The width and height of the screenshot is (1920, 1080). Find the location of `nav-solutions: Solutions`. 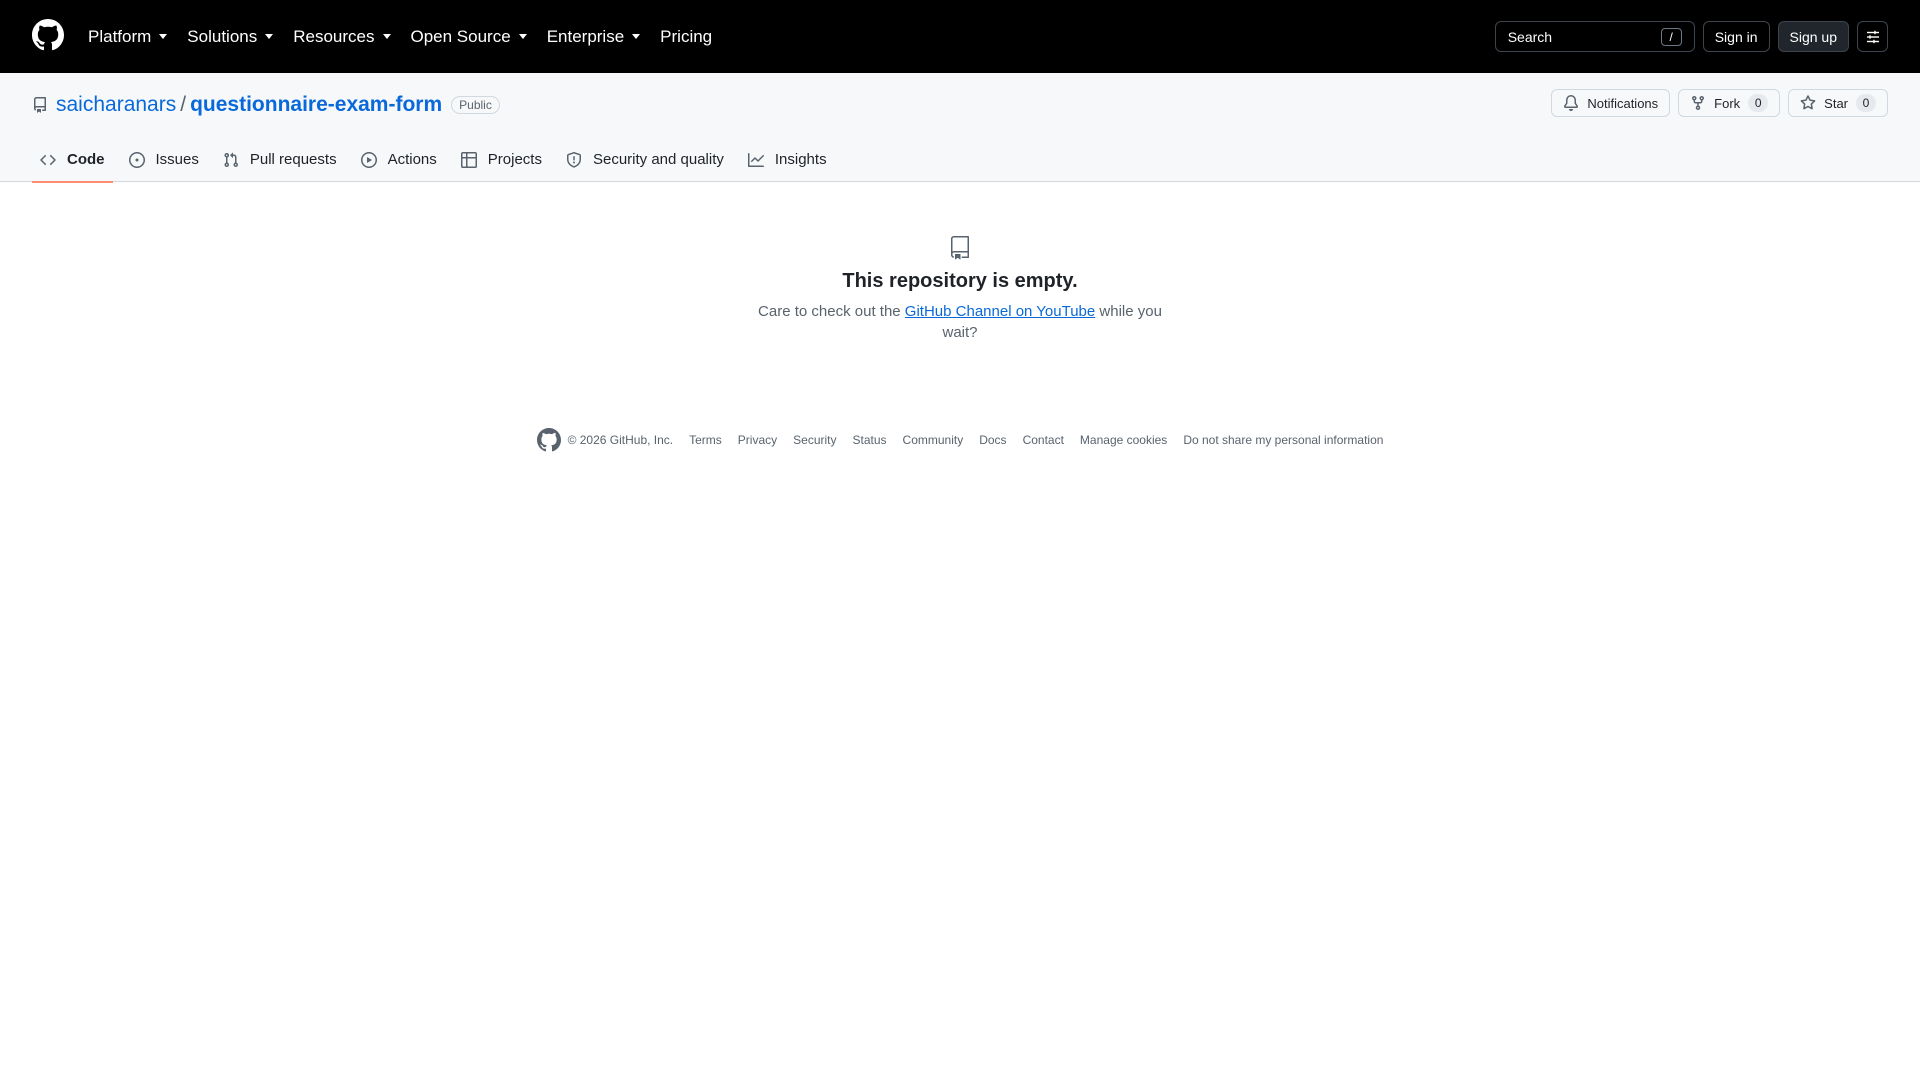

nav-solutions: Solutions is located at coordinates (230, 36).